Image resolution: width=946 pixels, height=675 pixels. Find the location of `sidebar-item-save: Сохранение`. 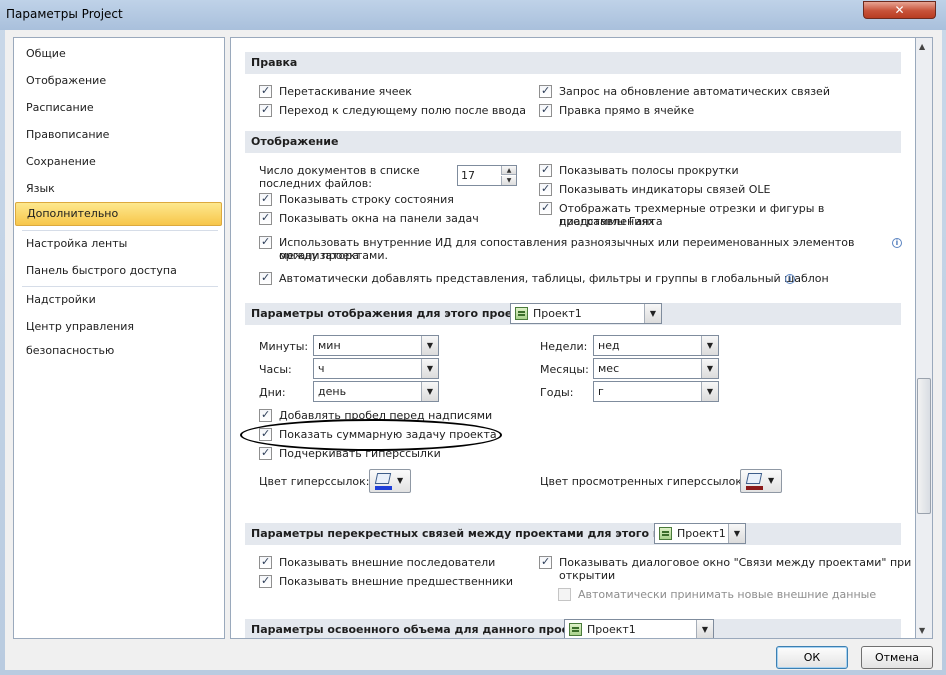

sidebar-item-save: Сохранение is located at coordinates (119, 162).